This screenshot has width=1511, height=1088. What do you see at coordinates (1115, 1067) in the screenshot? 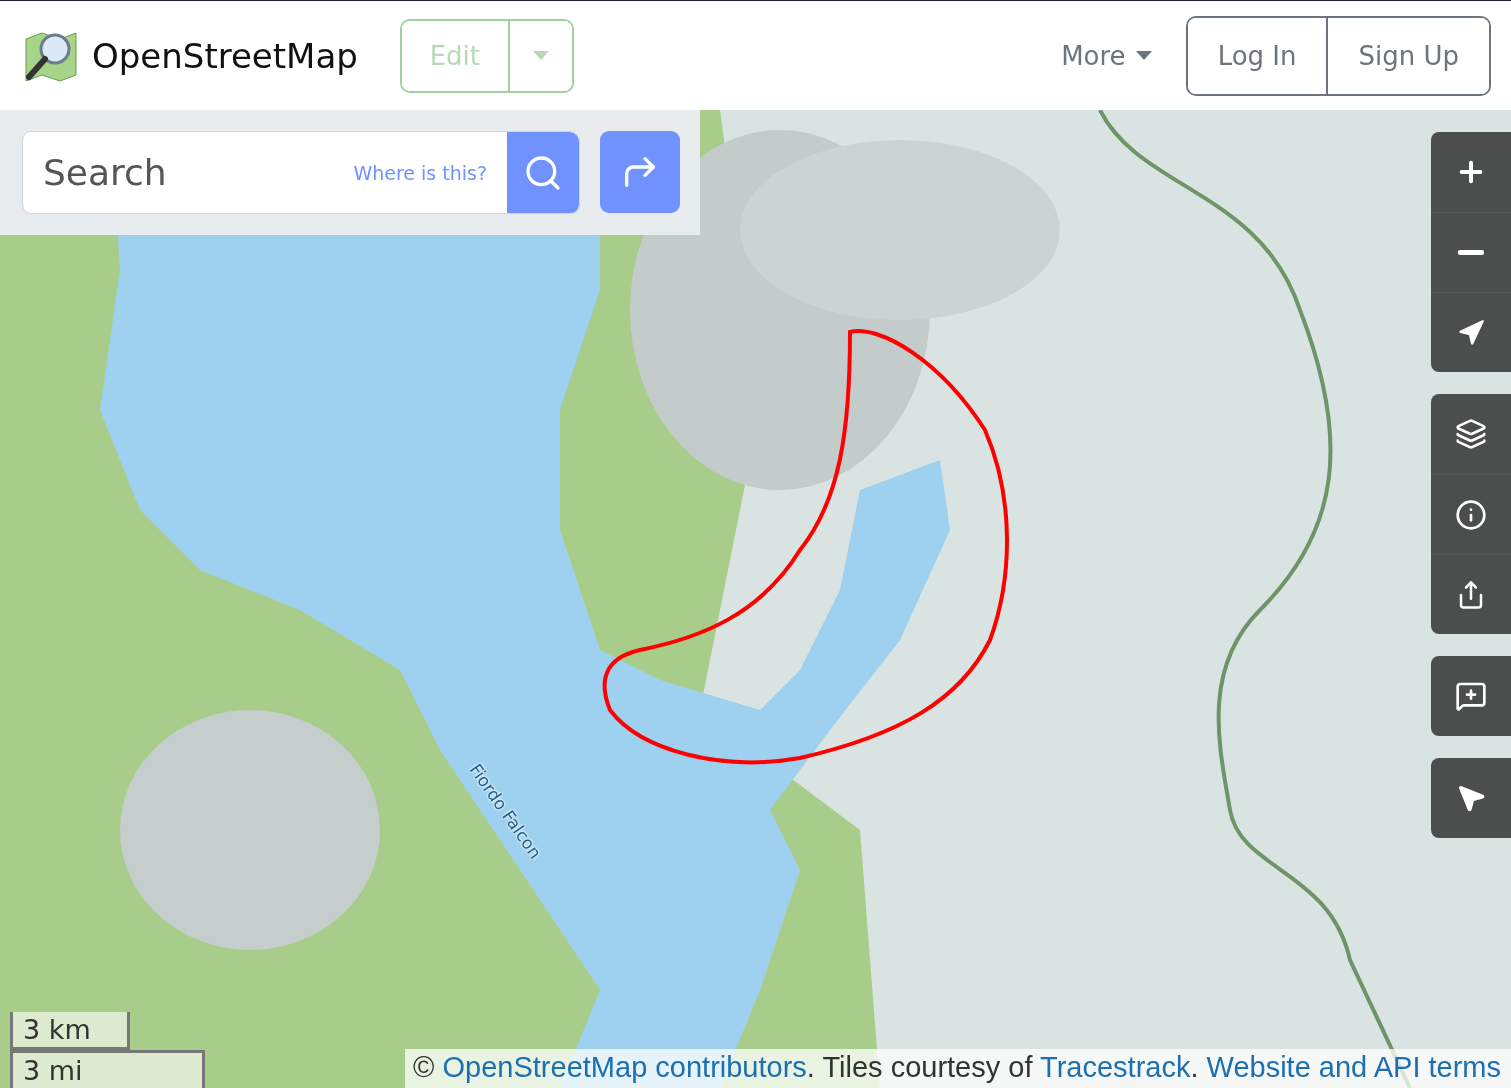
I see `attribution-link: Tracestrack` at bounding box center [1115, 1067].